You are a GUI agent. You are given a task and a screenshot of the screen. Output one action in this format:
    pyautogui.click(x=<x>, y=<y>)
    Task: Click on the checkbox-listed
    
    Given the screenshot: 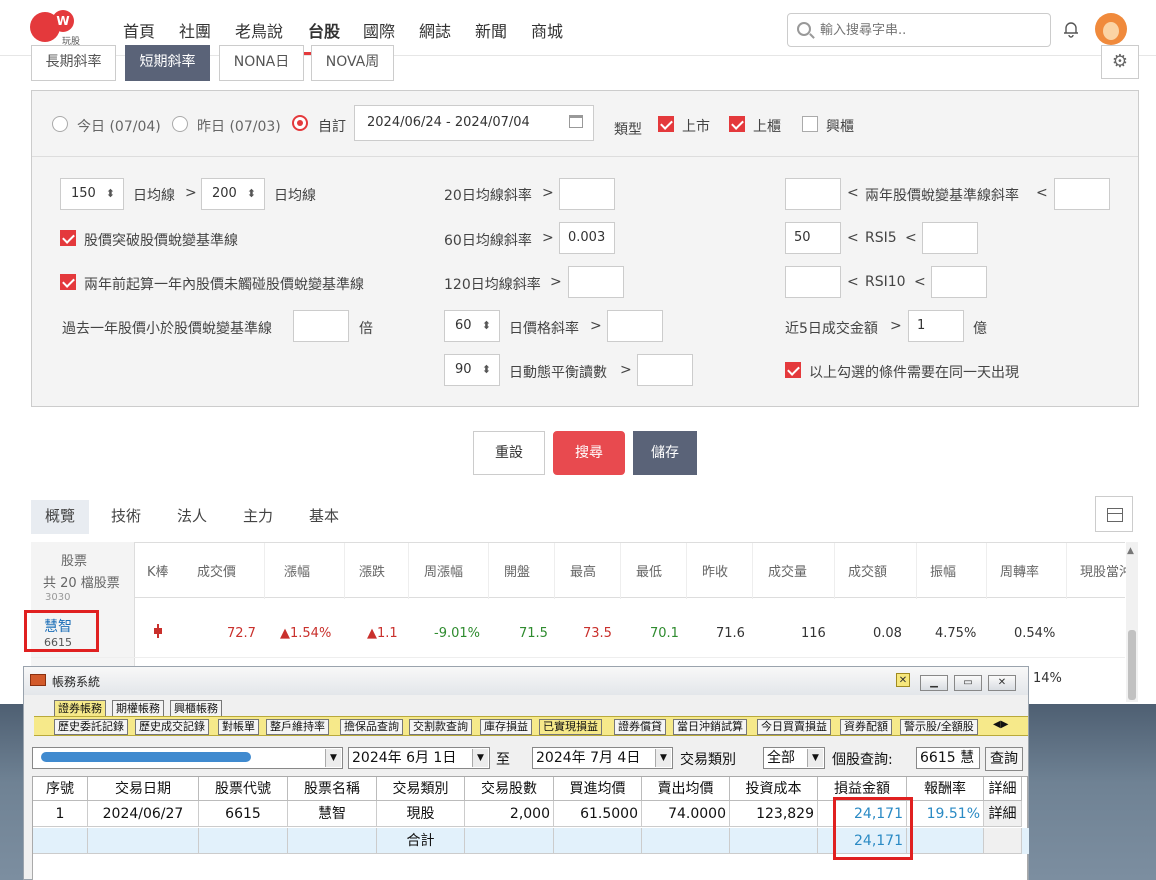 What is the action you would take?
    pyautogui.click(x=666, y=124)
    